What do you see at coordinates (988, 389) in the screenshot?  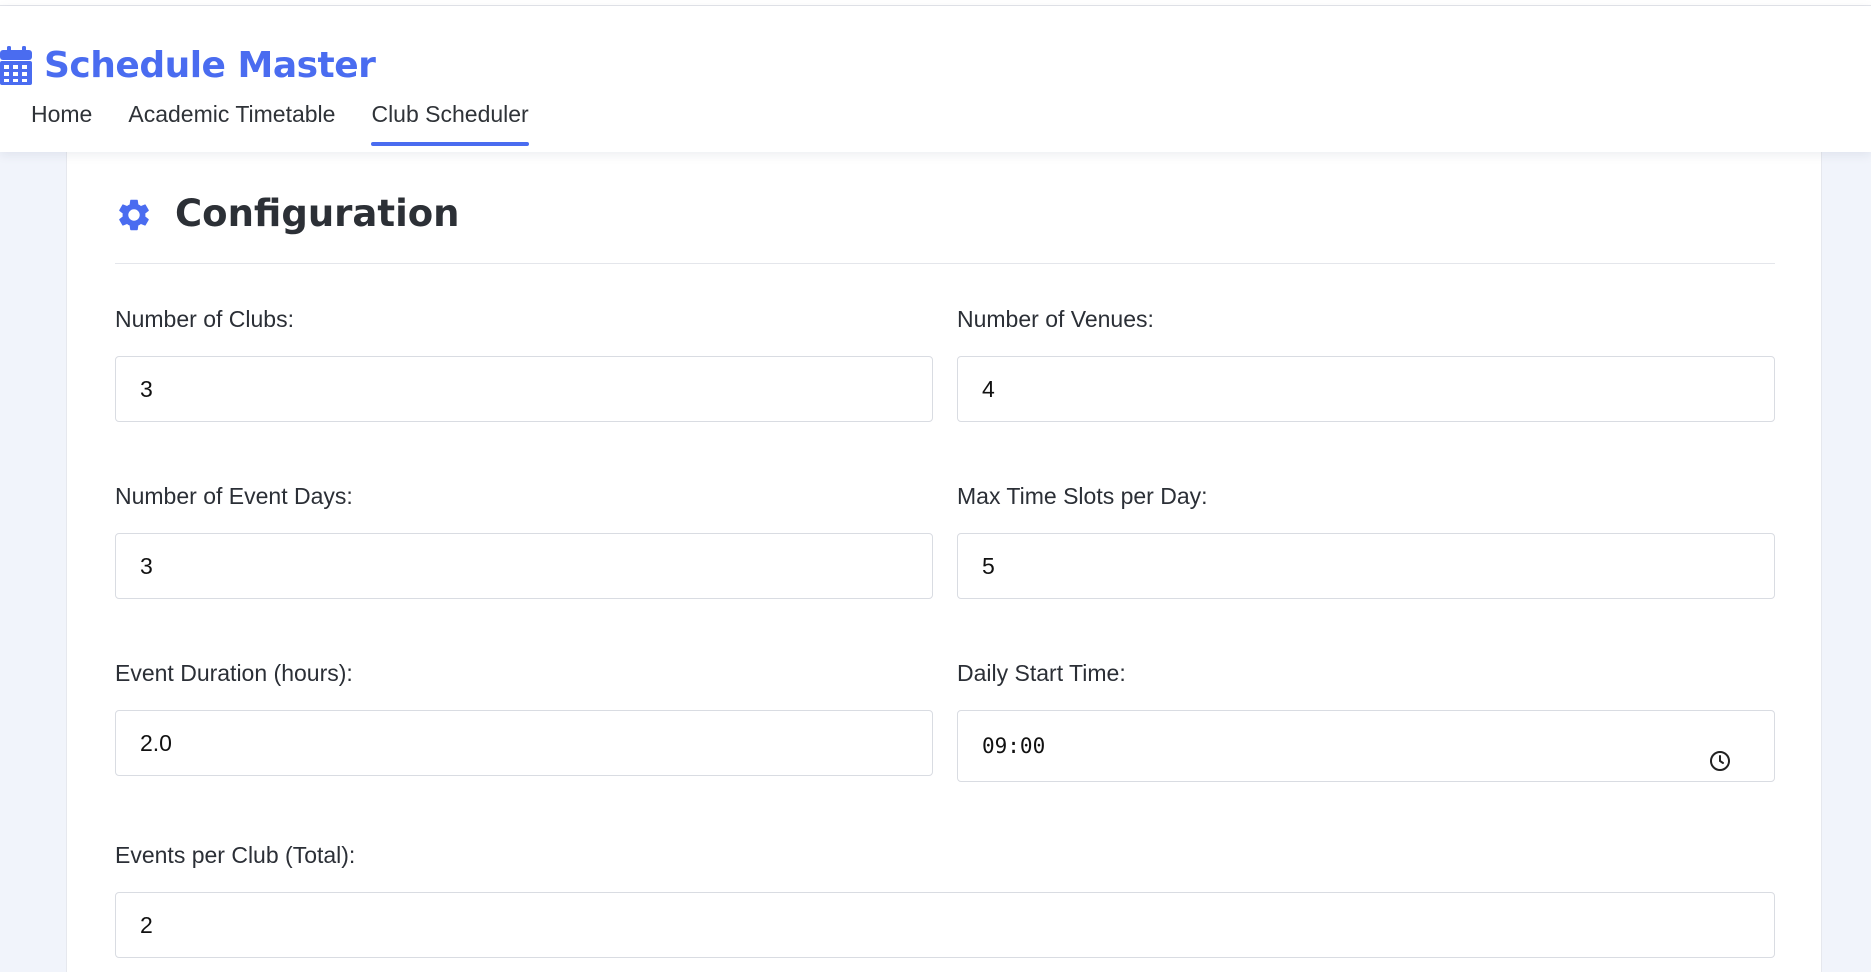 I see `venues-value: 4` at bounding box center [988, 389].